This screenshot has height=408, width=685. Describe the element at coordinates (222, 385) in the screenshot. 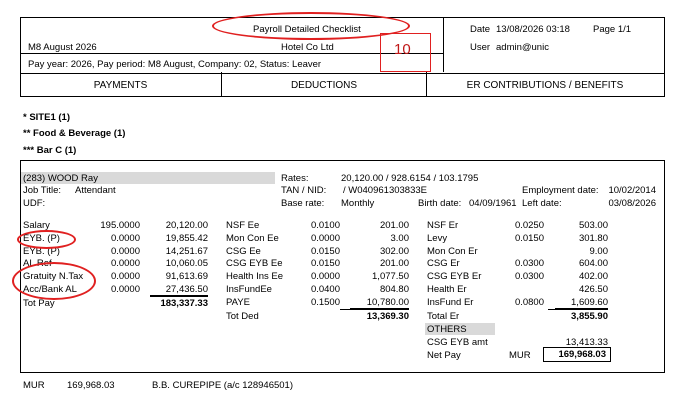

I see `footer-bank: B.B. CUREPIPE (a/c 128946501)` at that location.